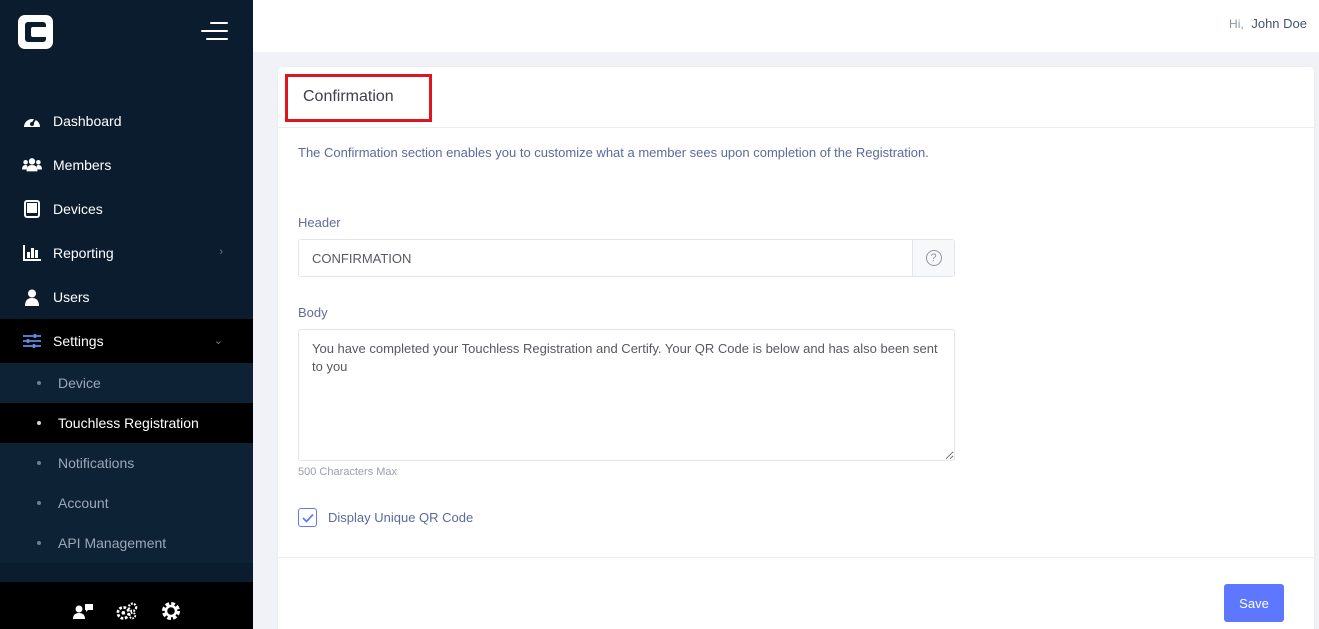  I want to click on checkmark-icon, so click(307, 518).